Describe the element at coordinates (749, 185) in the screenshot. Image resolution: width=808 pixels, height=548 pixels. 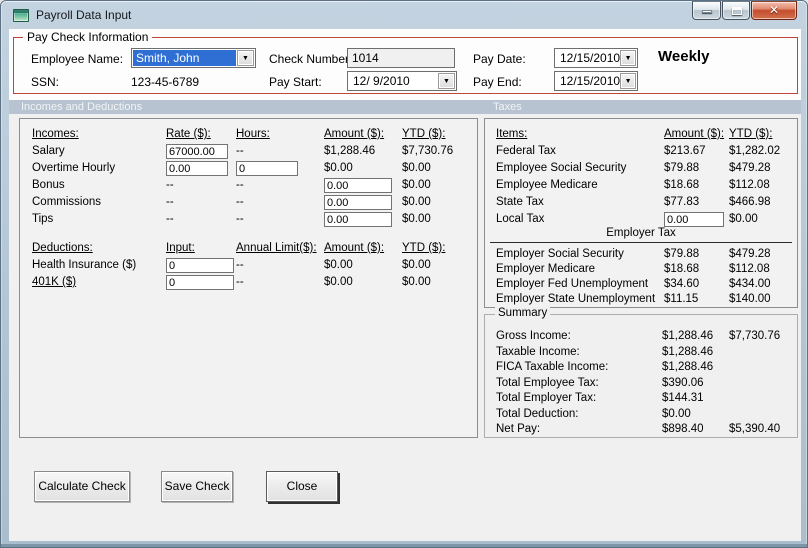
I see `cell-value: $112.08` at that location.